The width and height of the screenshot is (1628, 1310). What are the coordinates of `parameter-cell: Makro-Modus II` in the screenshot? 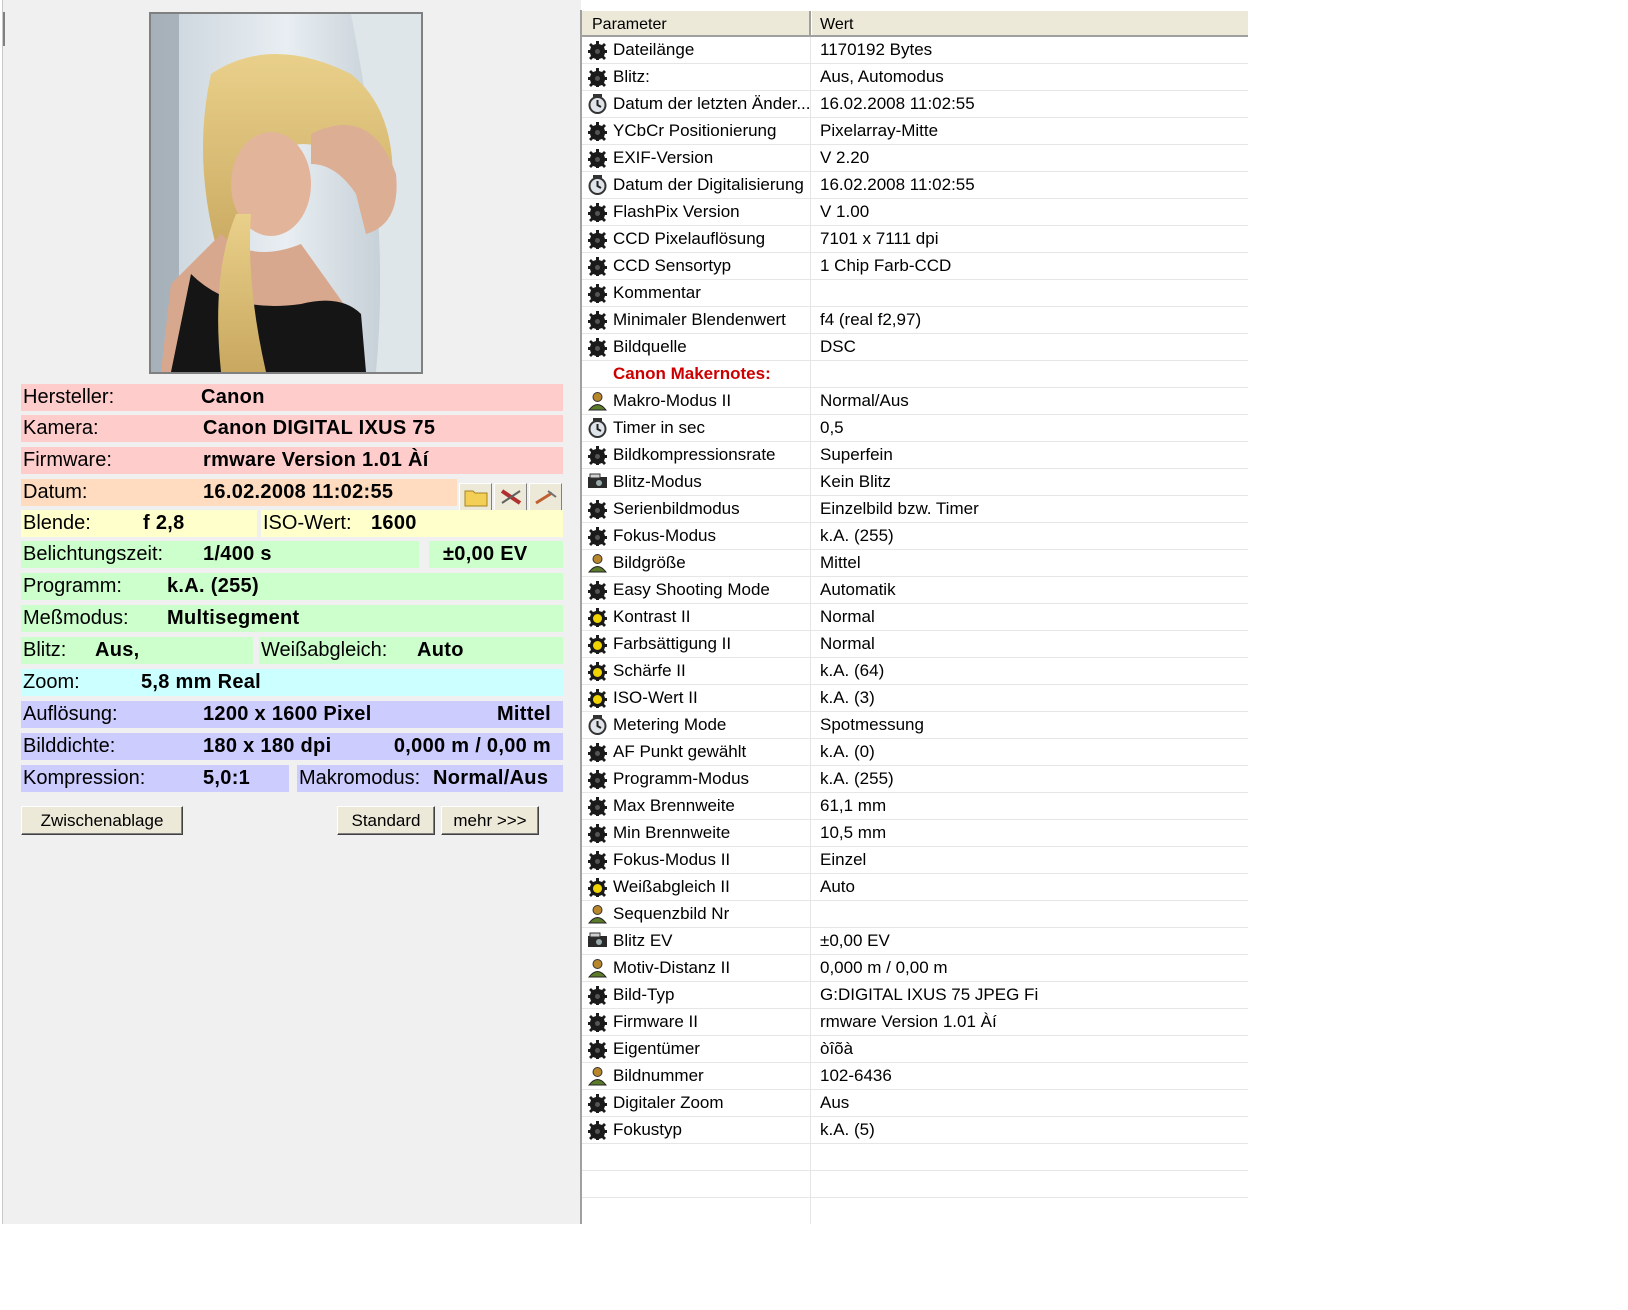 It's located at (672, 400).